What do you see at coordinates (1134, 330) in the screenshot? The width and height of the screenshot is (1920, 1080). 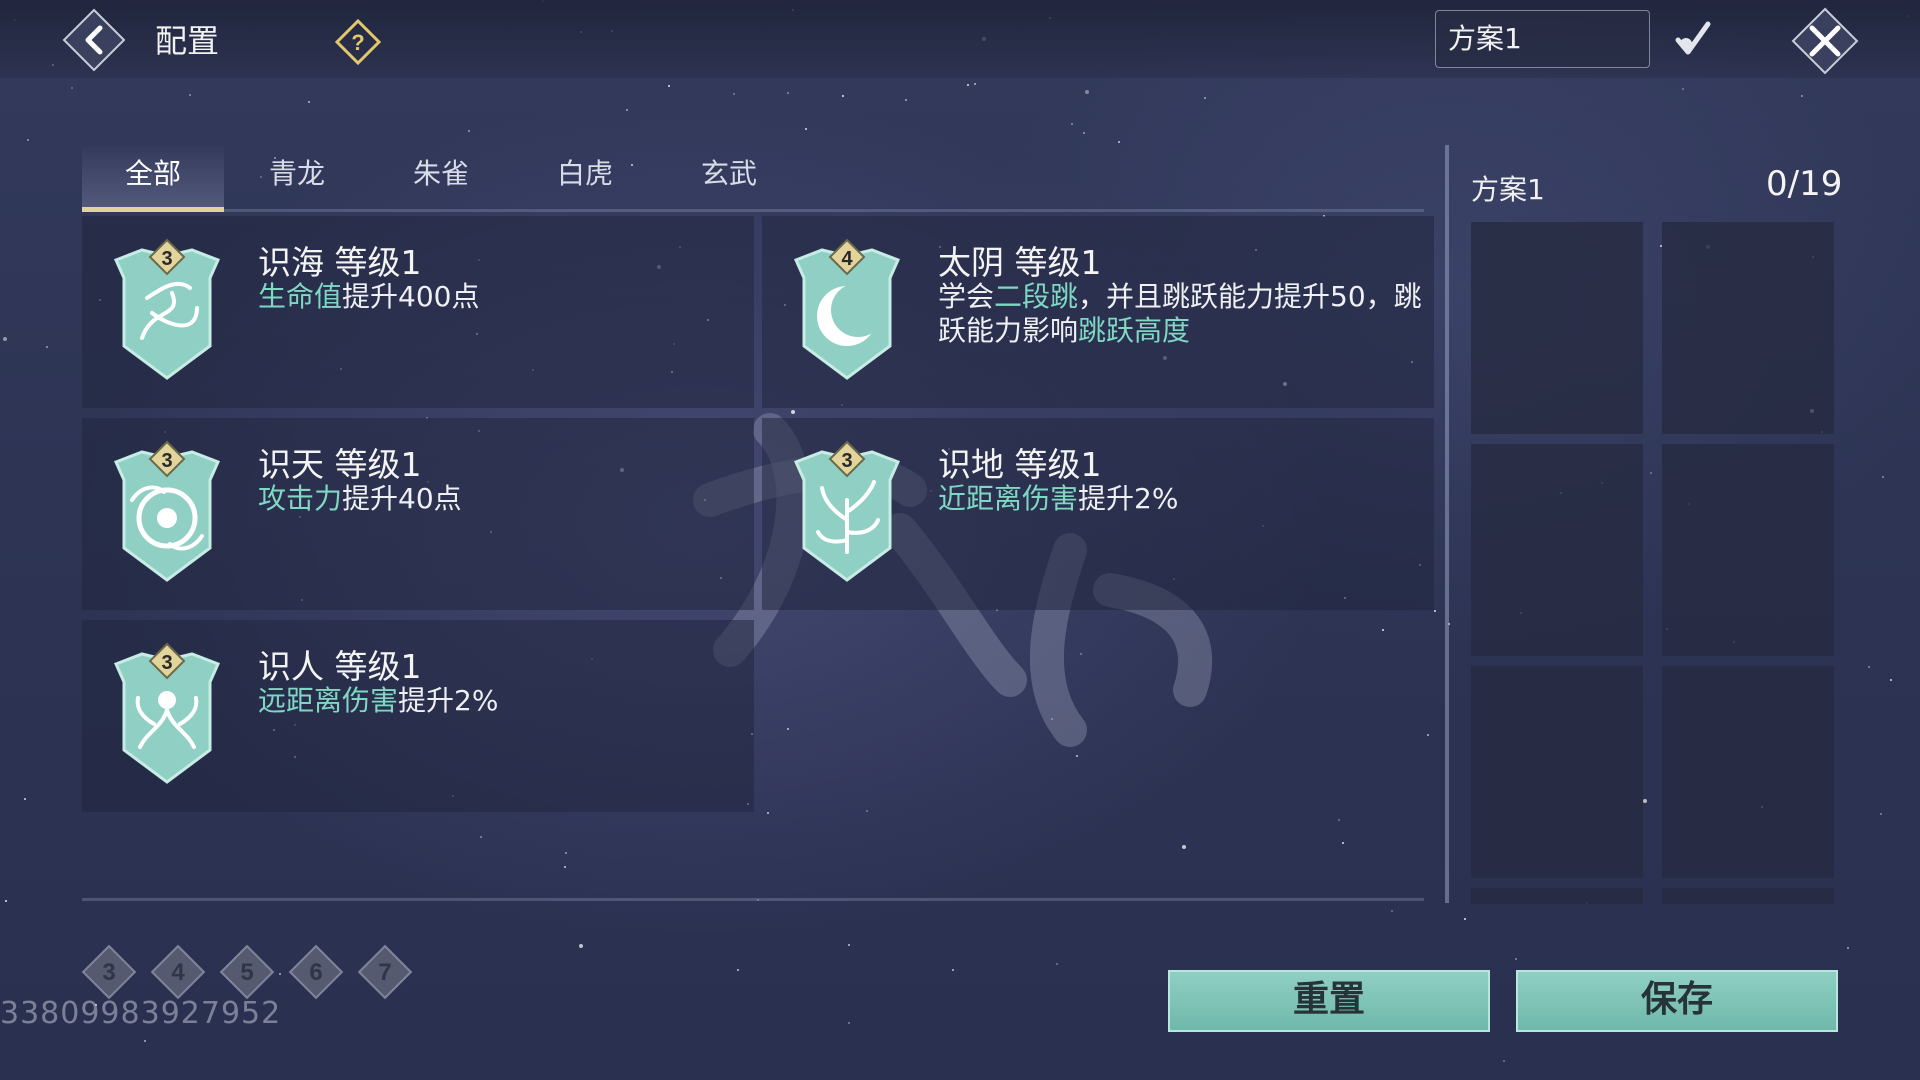 I see `skill-desc-highlight: 跳跃高度` at bounding box center [1134, 330].